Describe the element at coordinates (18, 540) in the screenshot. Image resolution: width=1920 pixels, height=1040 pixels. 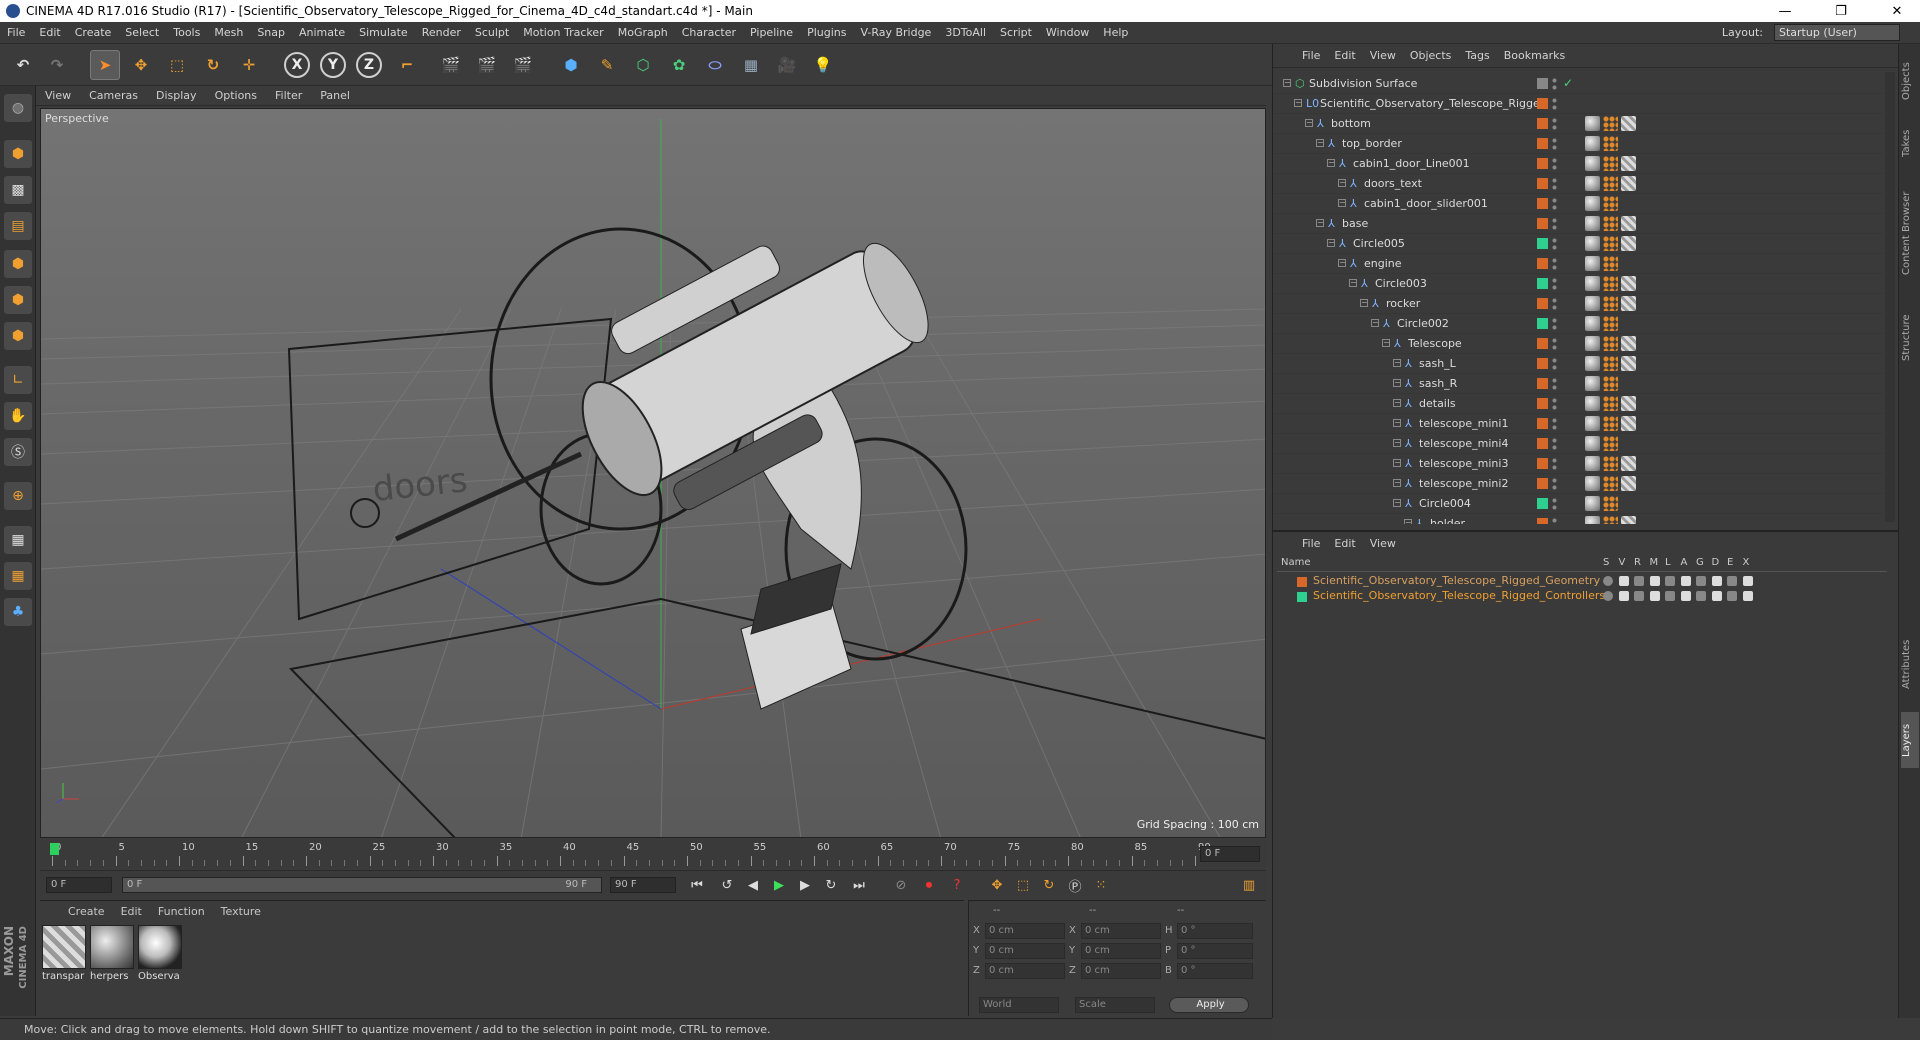
I see `lock-workplane-icon: ▦` at that location.